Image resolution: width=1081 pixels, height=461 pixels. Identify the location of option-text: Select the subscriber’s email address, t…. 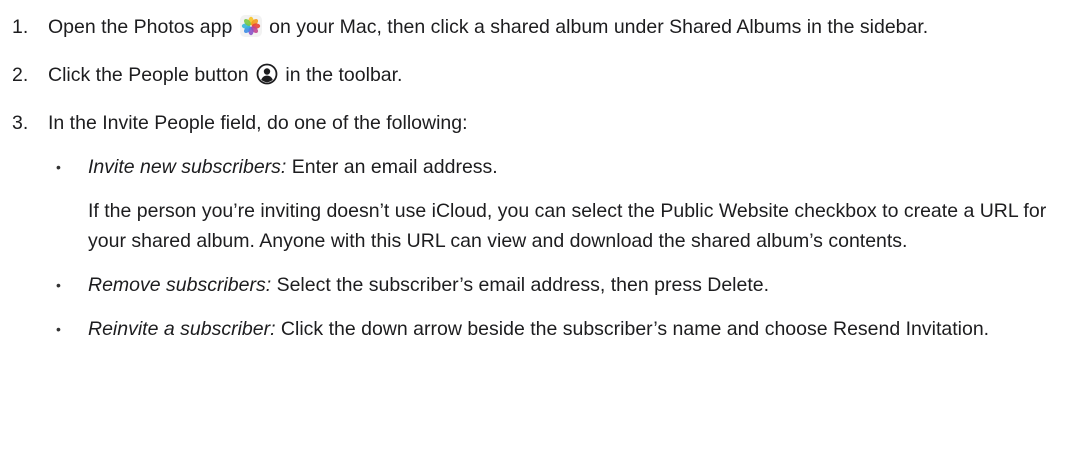
(523, 285).